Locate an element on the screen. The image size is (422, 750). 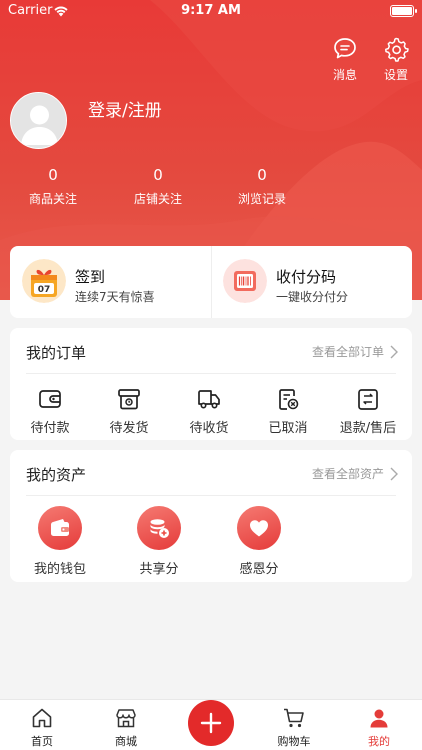
checkin-title: 签到 is located at coordinates (90, 277).